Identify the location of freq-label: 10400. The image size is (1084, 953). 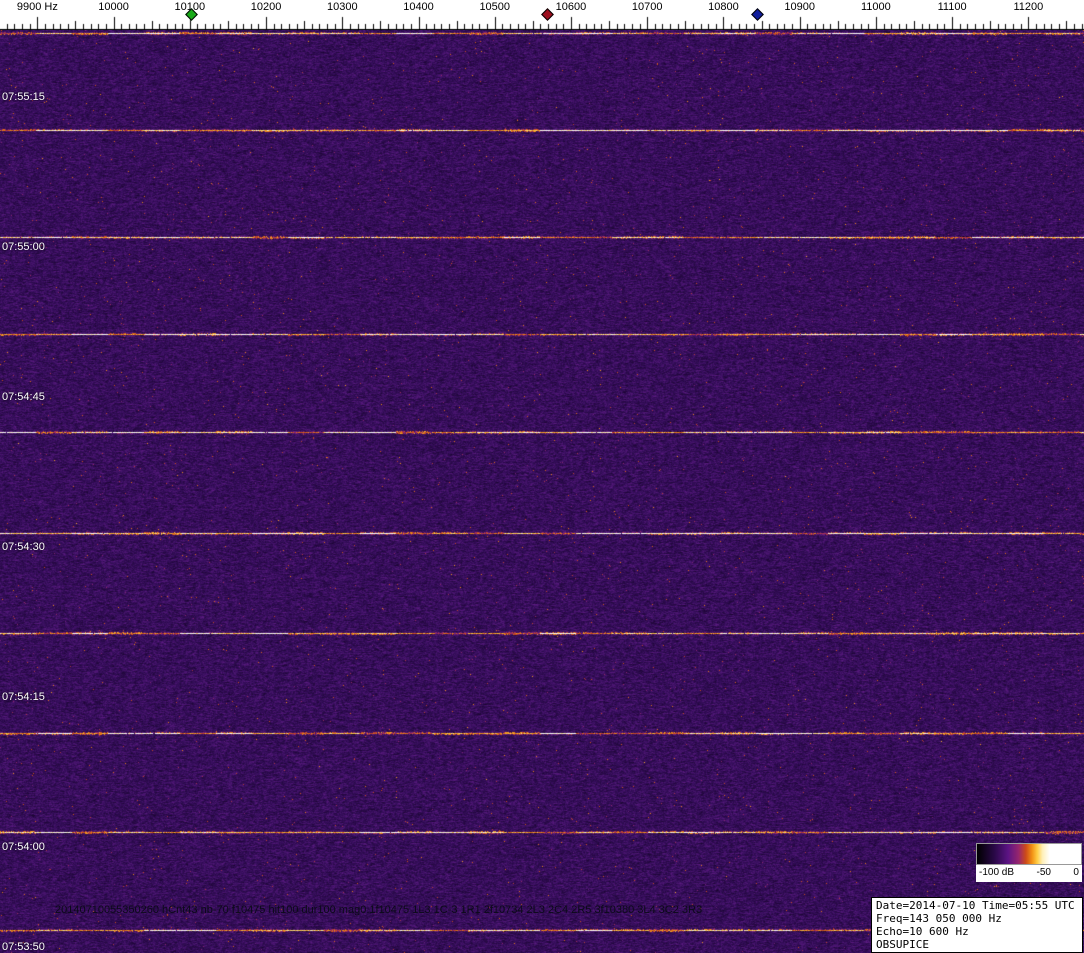
(418, 7).